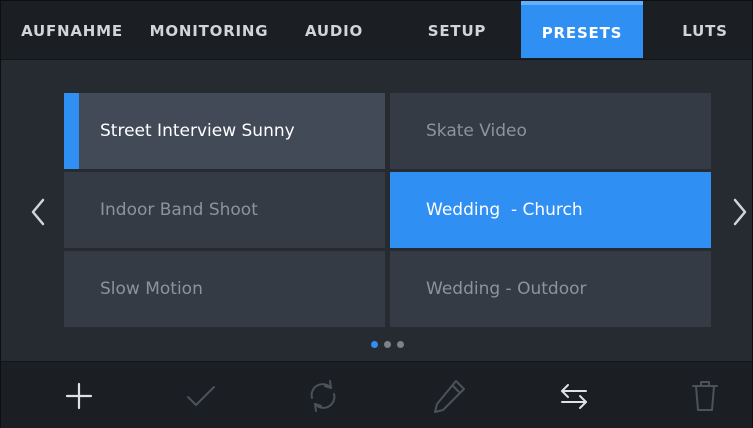  Describe the element at coordinates (506, 289) in the screenshot. I see `preset-label: Wedding - Outdoor` at that location.